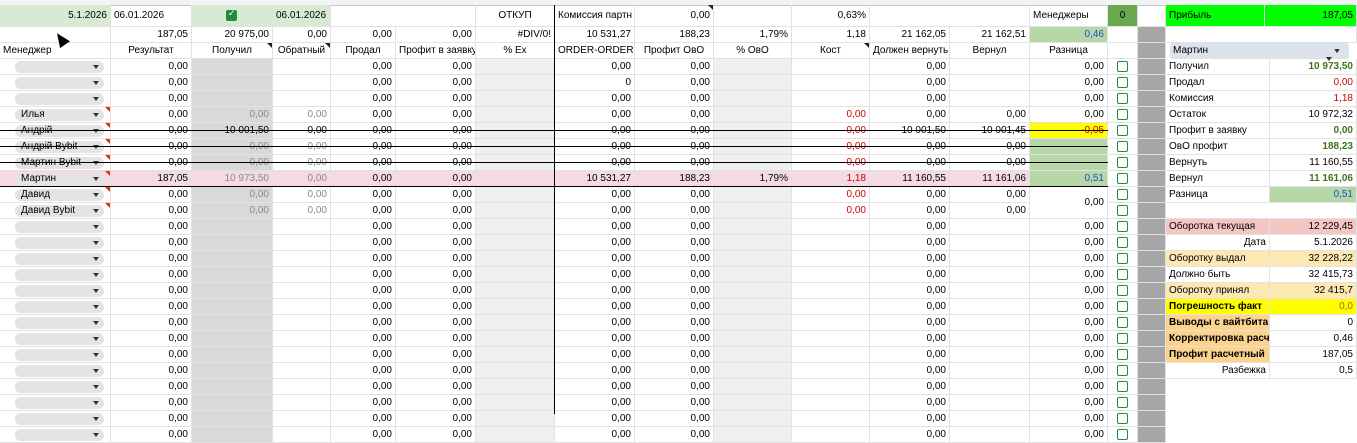 The width and height of the screenshot is (1357, 443). What do you see at coordinates (990, 179) in the screenshot?
I see `data-cell: 11 161,06` at bounding box center [990, 179].